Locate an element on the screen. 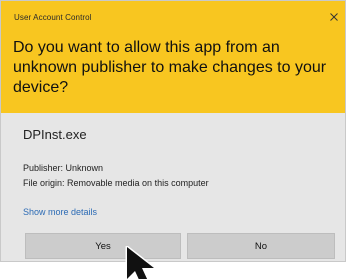 This screenshot has height=279, width=352. publisher-text: Publisher: Unknown is located at coordinates (63, 168).